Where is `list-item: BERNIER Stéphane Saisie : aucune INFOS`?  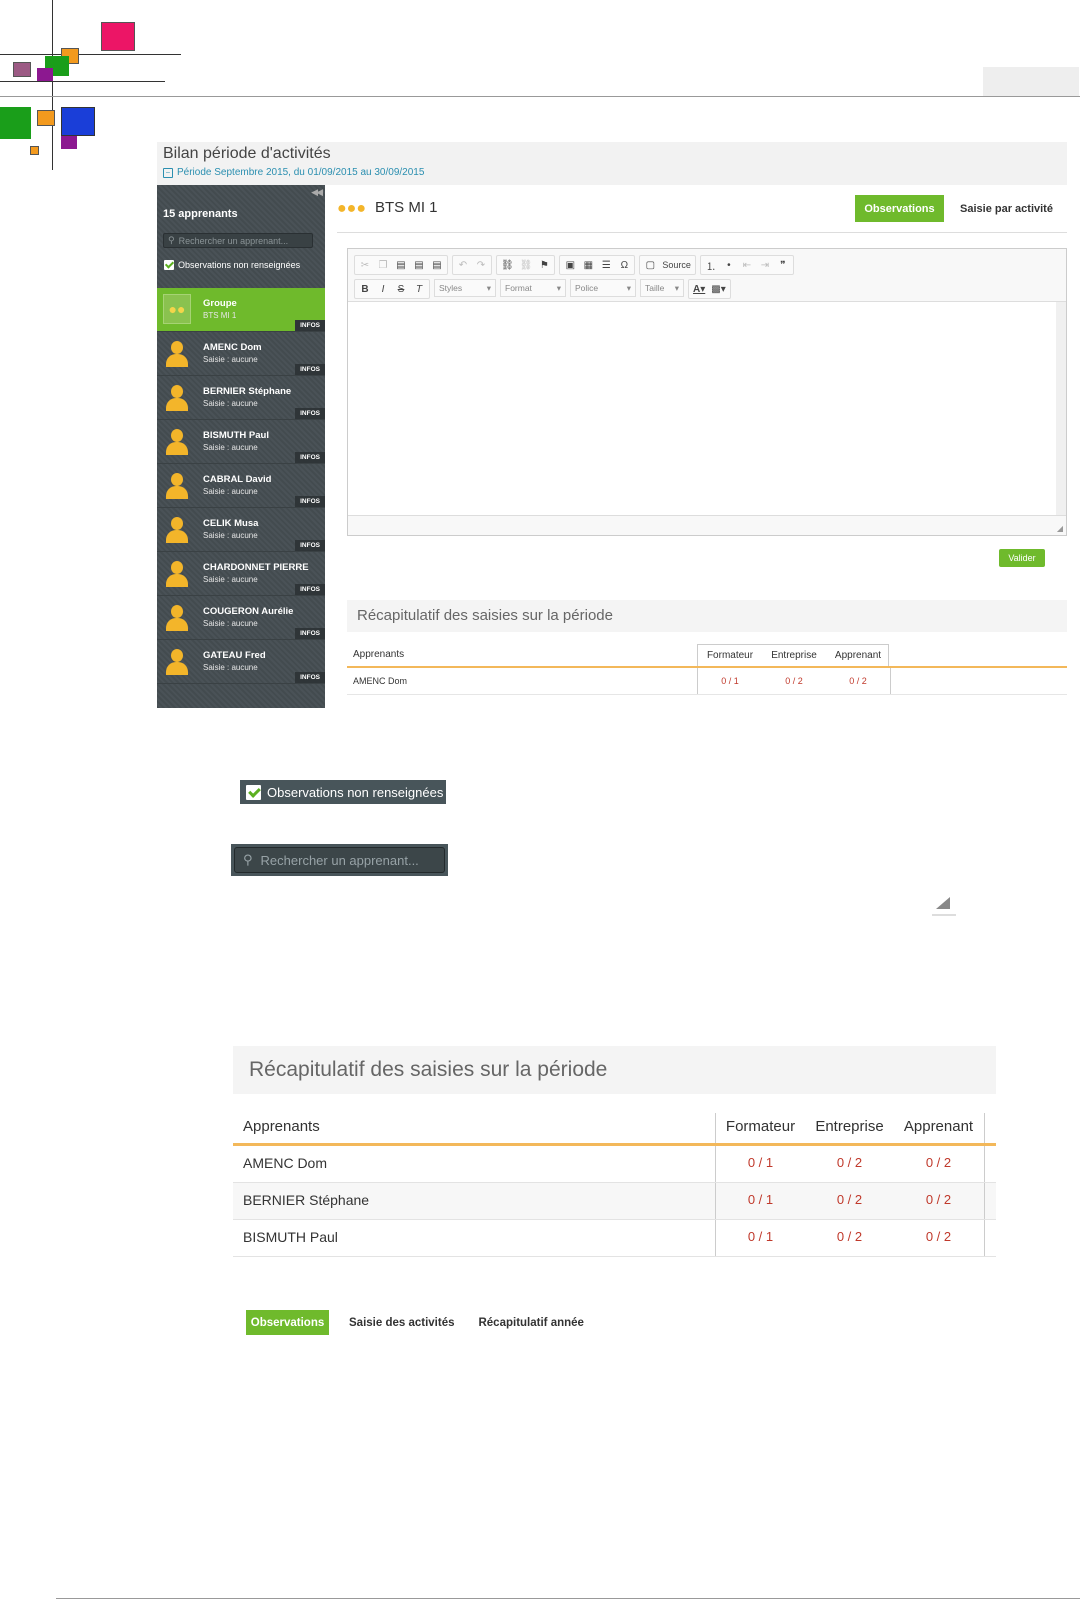
list-item: BERNIER Stéphane Saisie : aucune INFOS is located at coordinates (241, 398).